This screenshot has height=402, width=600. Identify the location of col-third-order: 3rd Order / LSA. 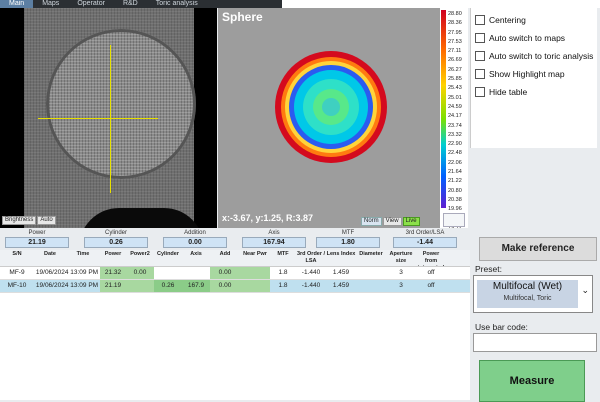
(311, 258).